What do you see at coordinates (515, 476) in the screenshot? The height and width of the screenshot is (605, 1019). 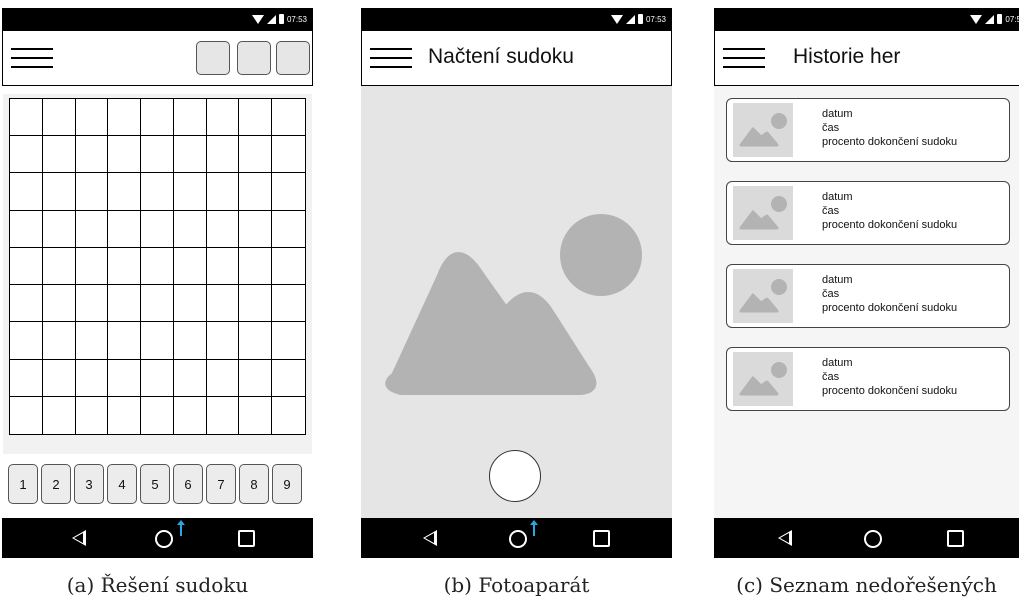 I see `shutter-button` at bounding box center [515, 476].